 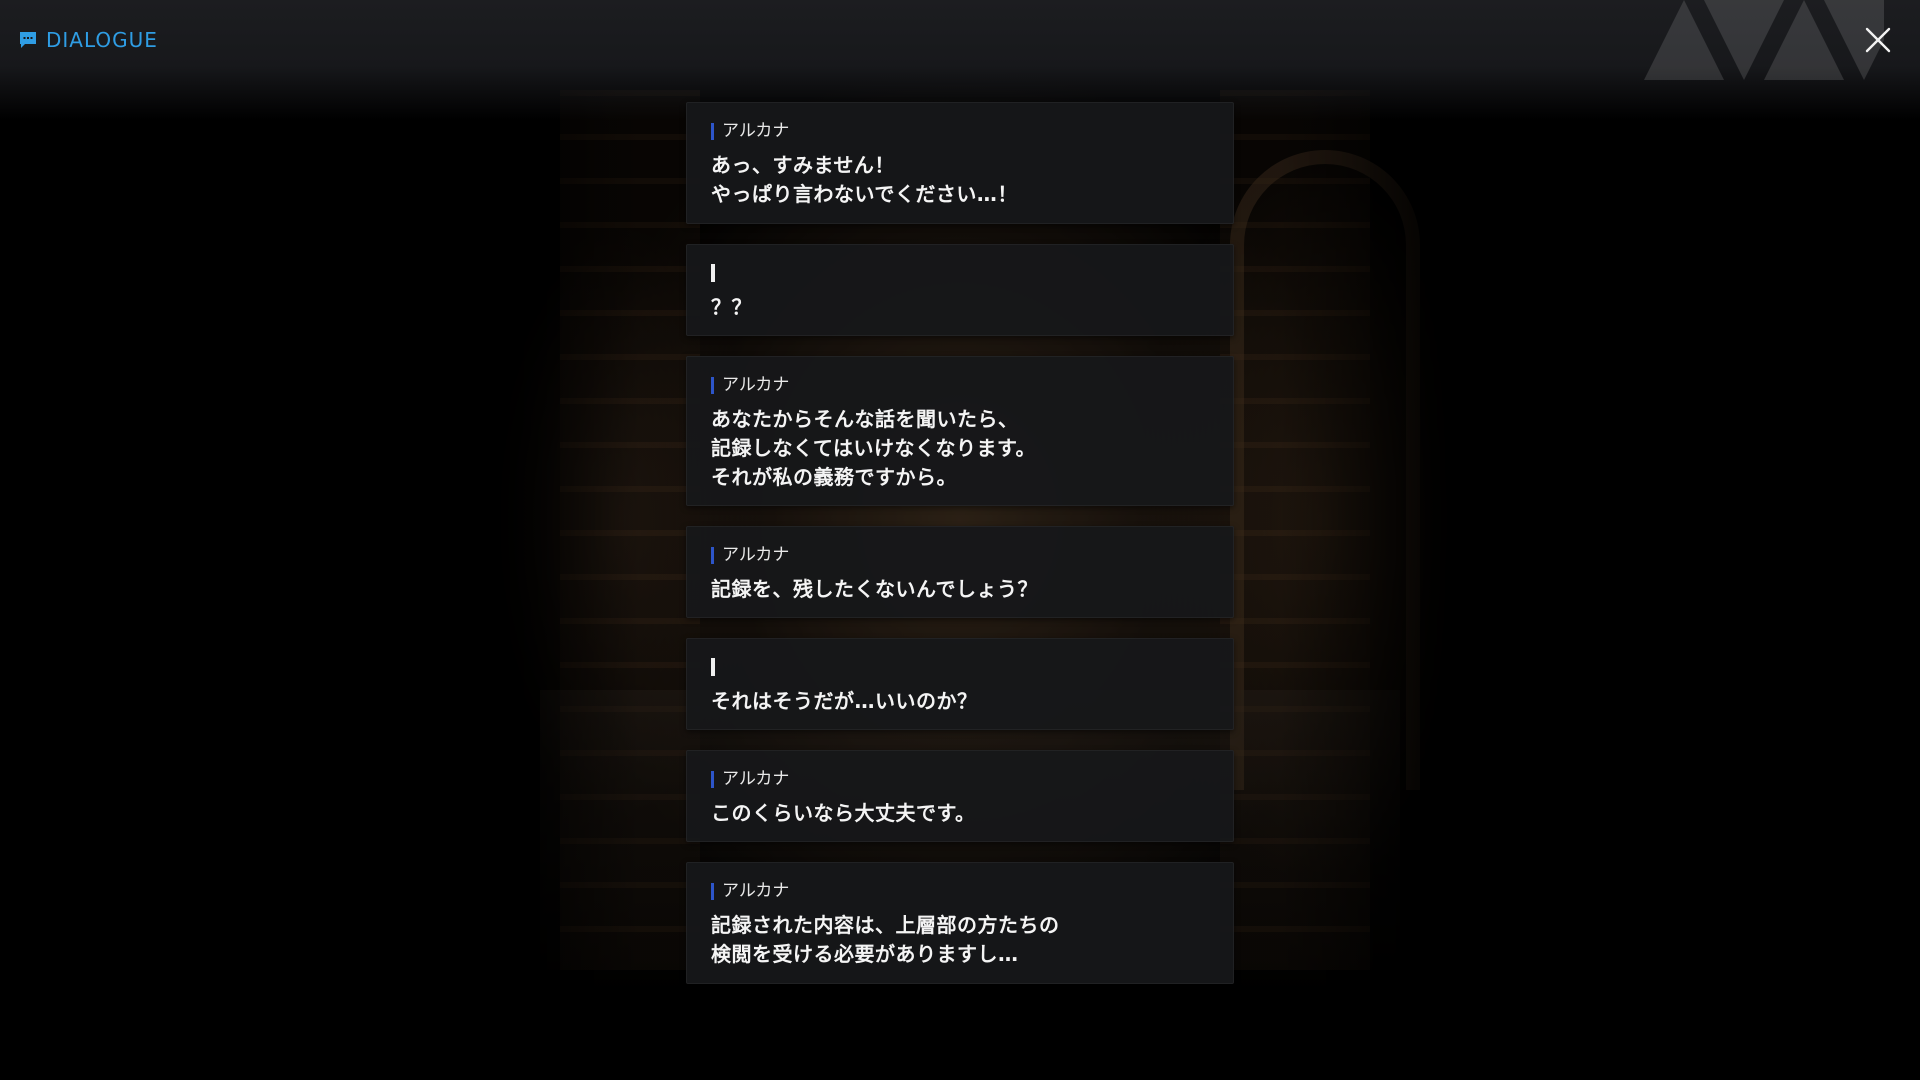 I want to click on dialogue-text: 記録を、残したくないんでしょう？, so click(x=874, y=589).